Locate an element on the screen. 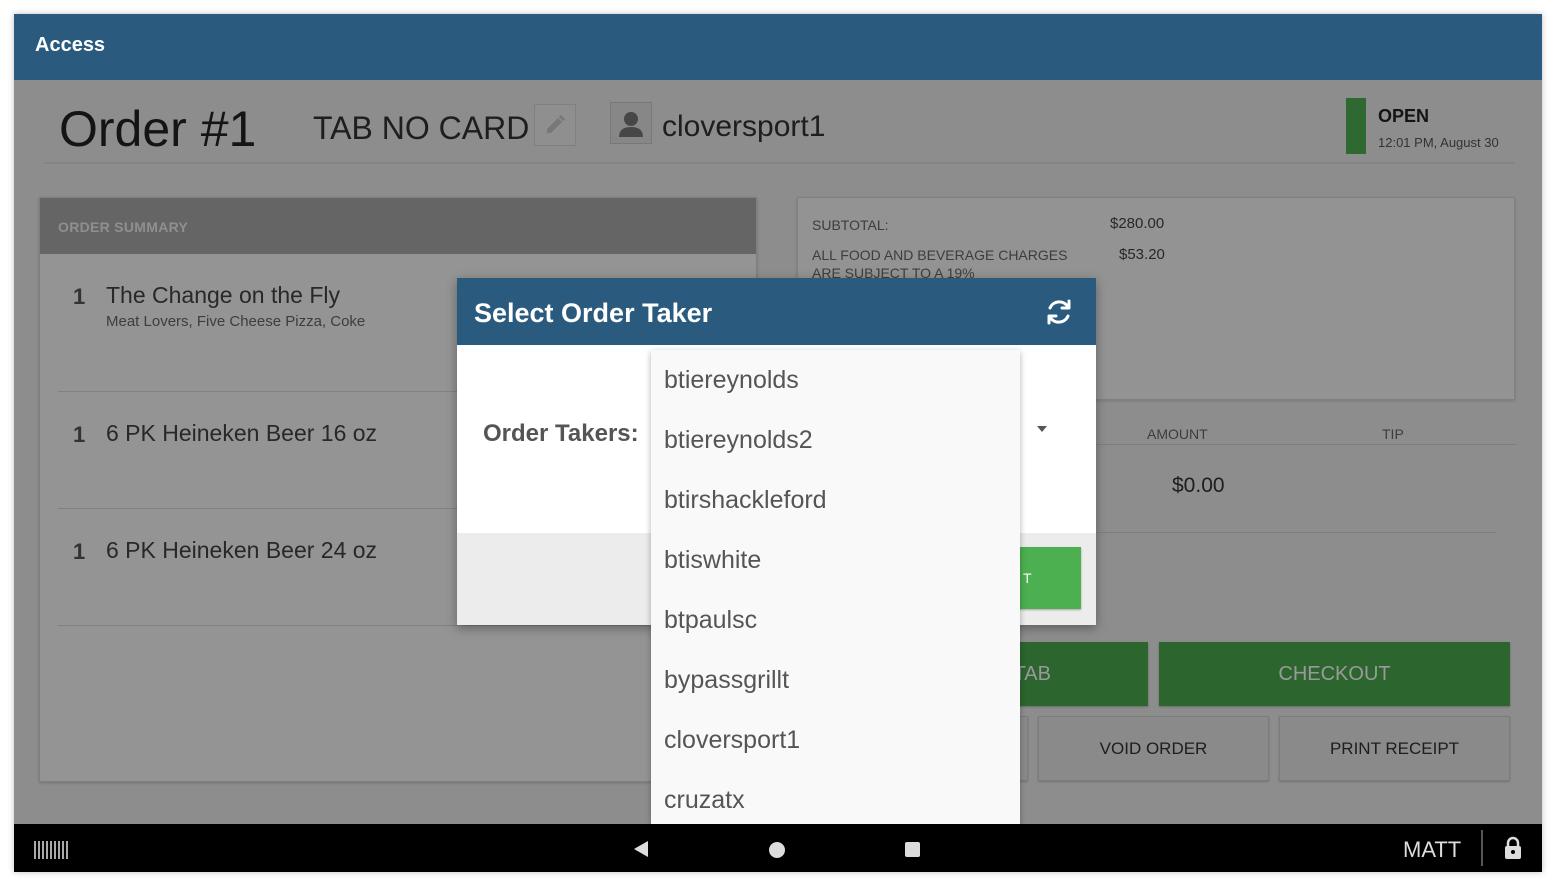 The image size is (1562, 894). dialog-confirm-button: T is located at coordinates (1049, 578).